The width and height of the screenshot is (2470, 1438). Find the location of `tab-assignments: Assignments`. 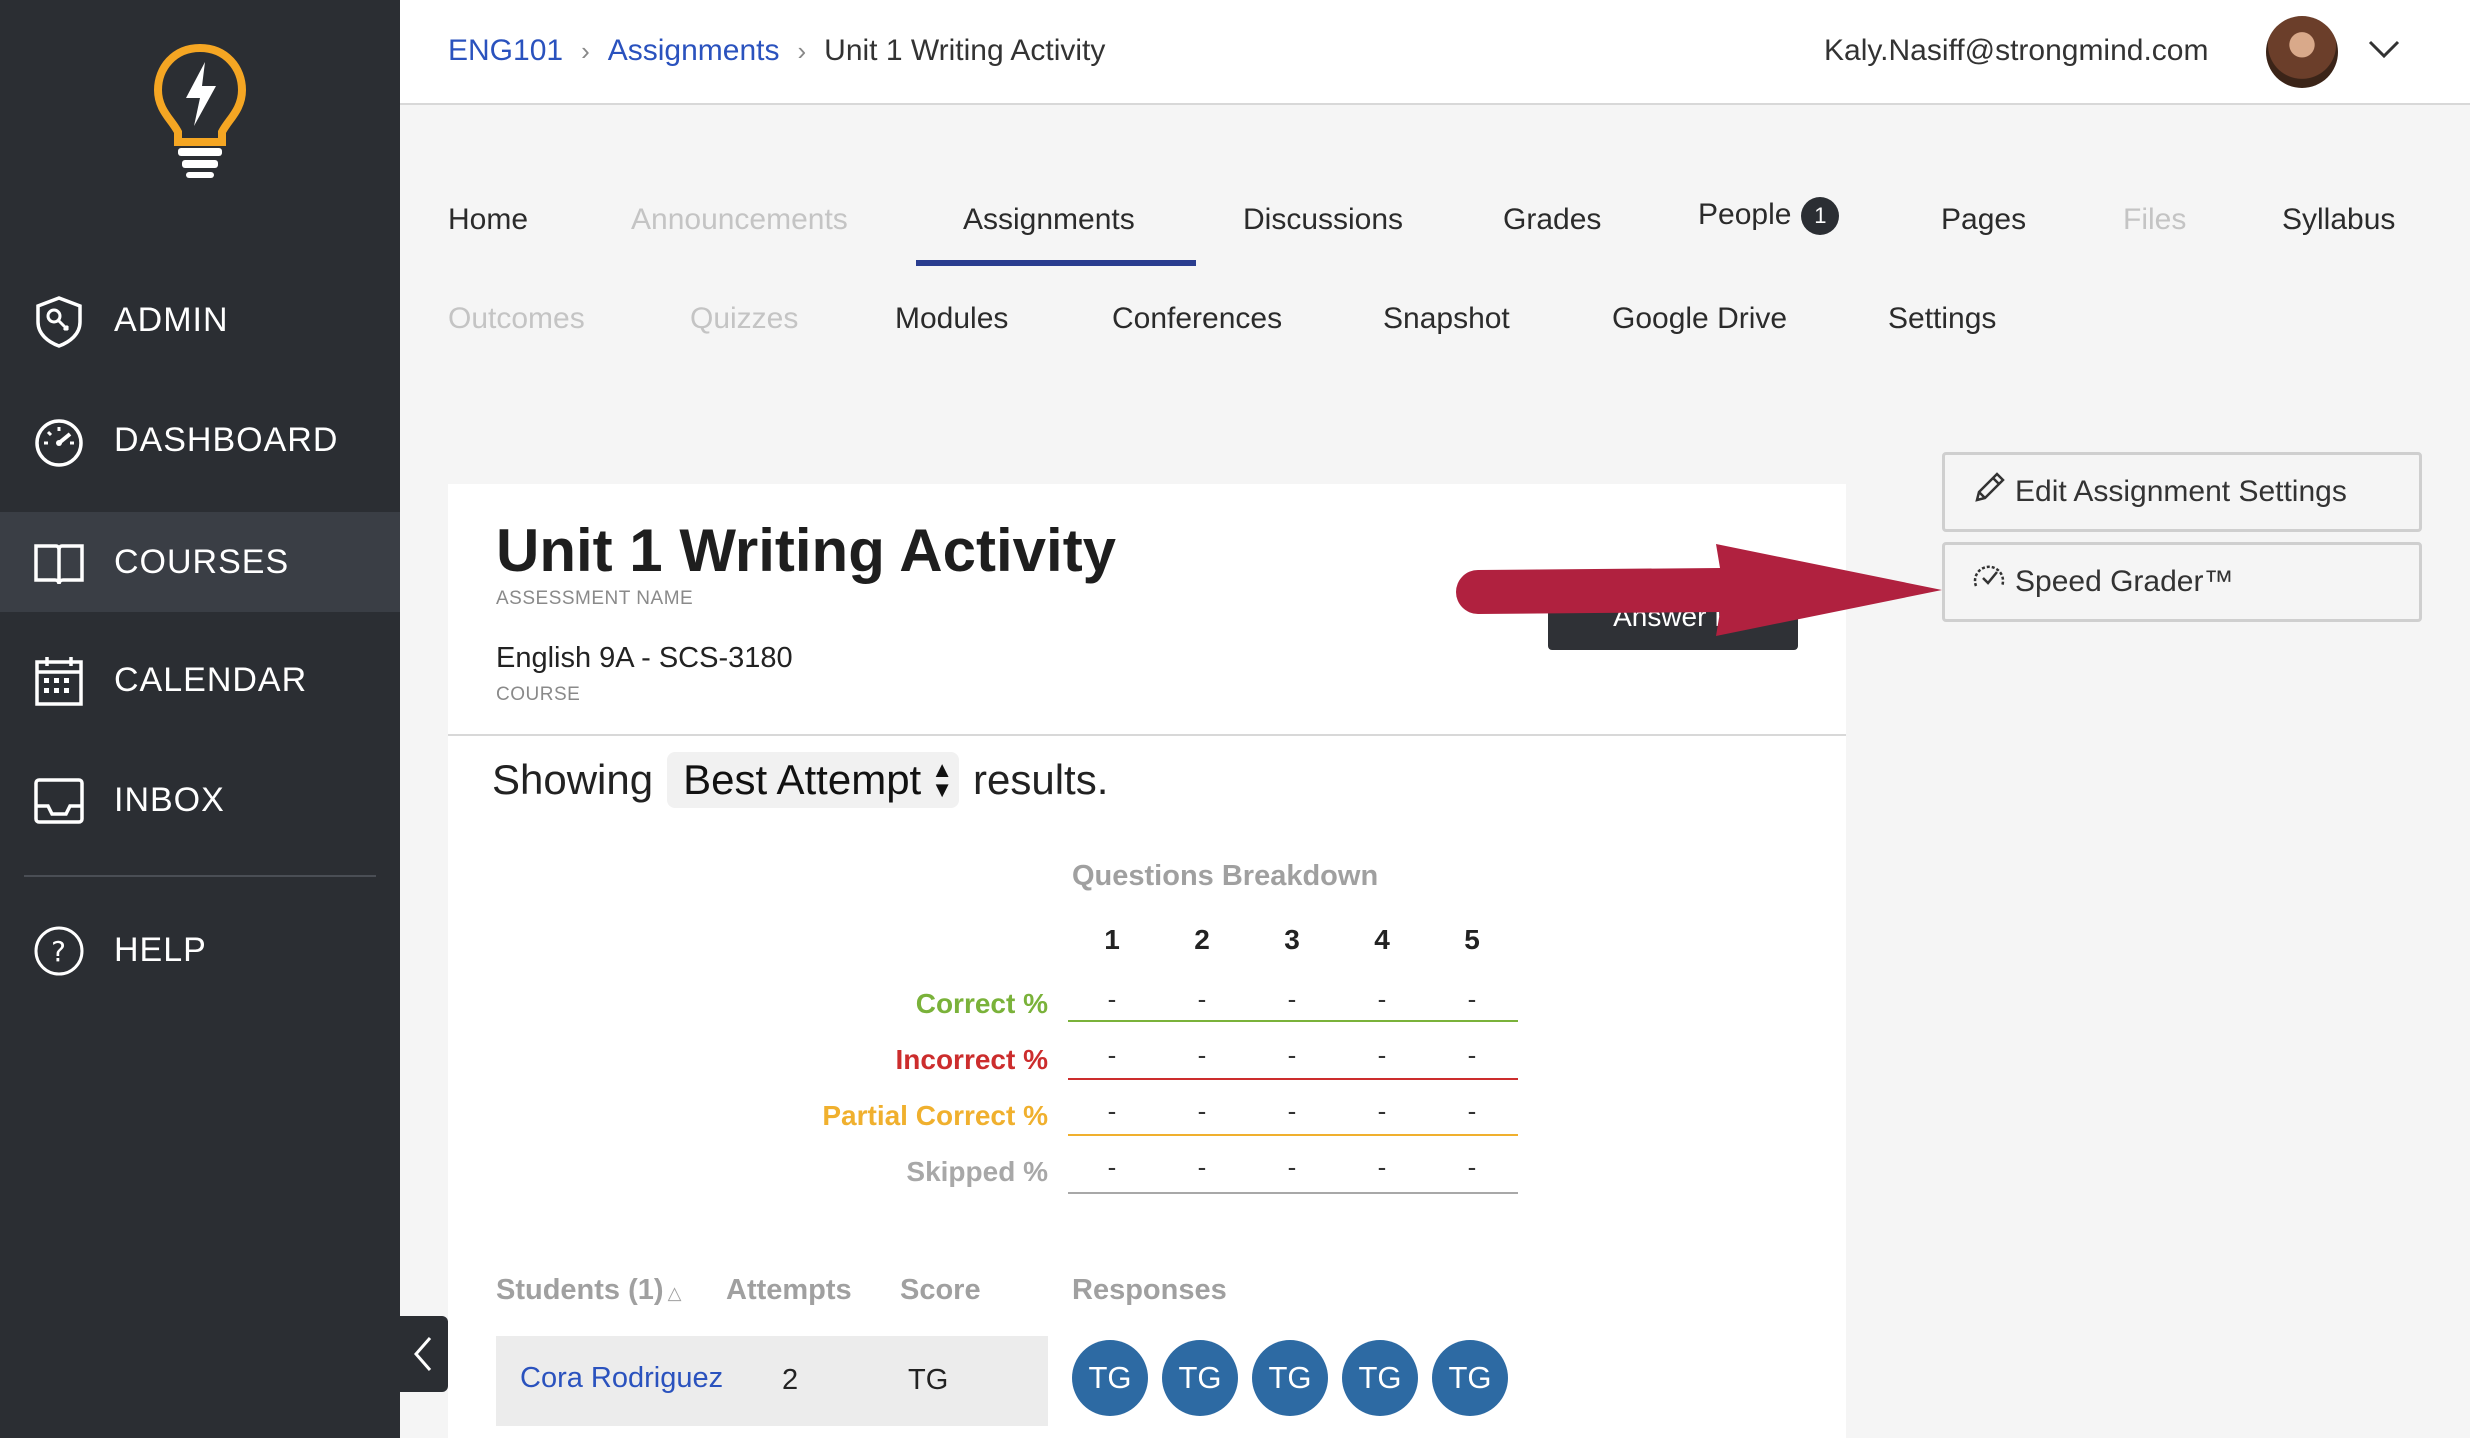

tab-assignments: Assignments is located at coordinates (1049, 220).